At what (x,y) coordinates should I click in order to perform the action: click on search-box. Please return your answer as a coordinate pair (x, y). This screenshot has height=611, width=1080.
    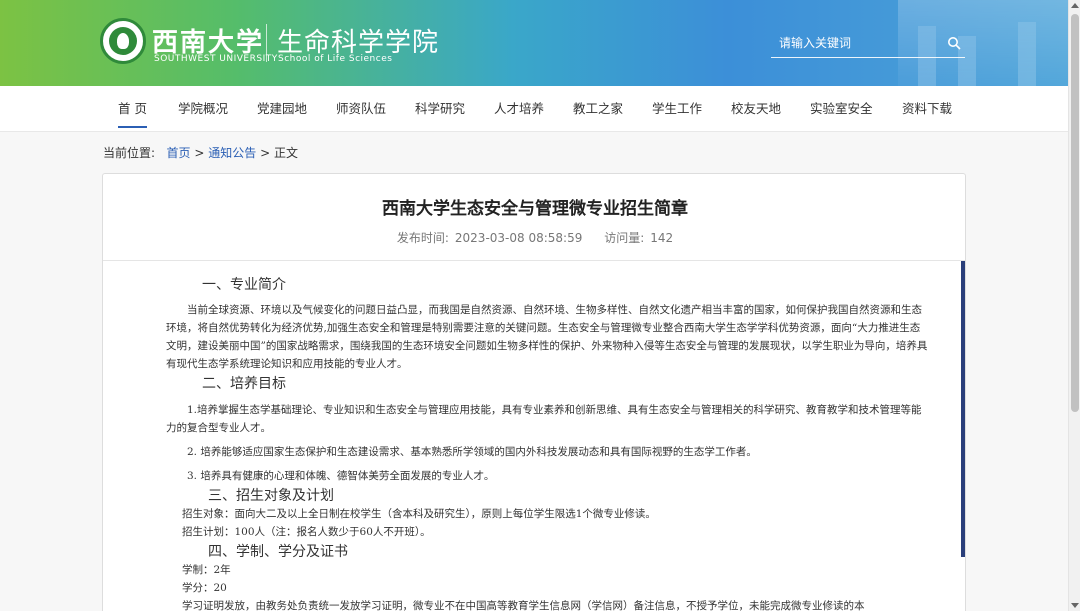
    Looking at the image, I should click on (868, 44).